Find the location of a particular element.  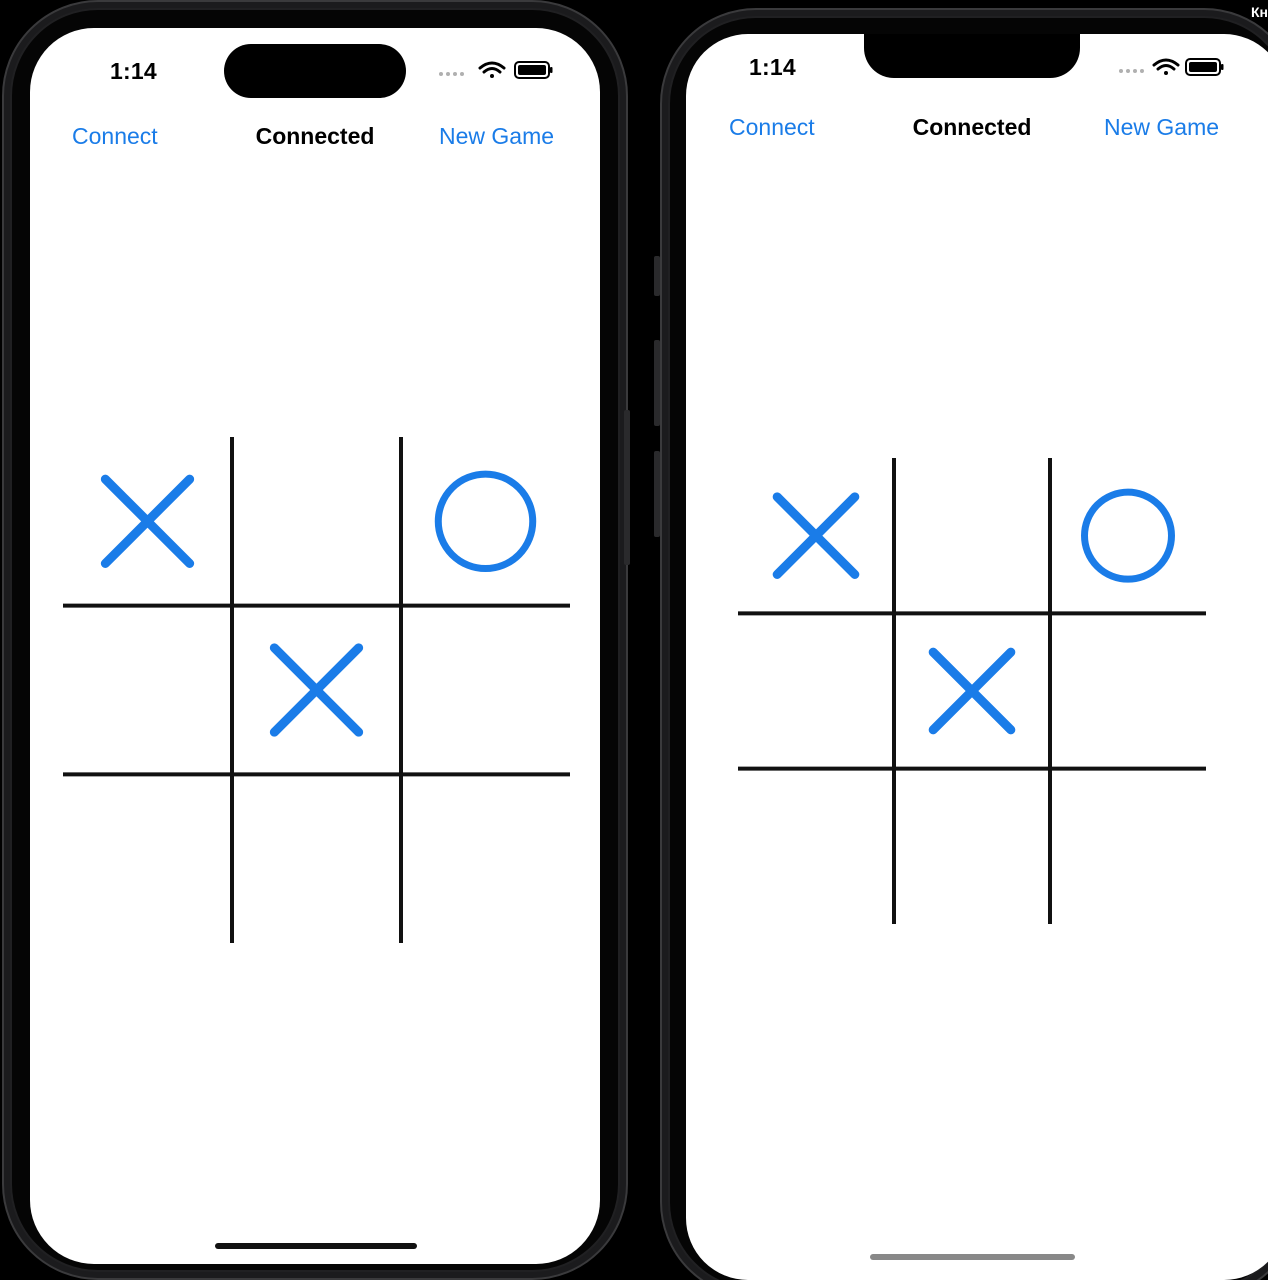

game-board is located at coordinates (972, 691).